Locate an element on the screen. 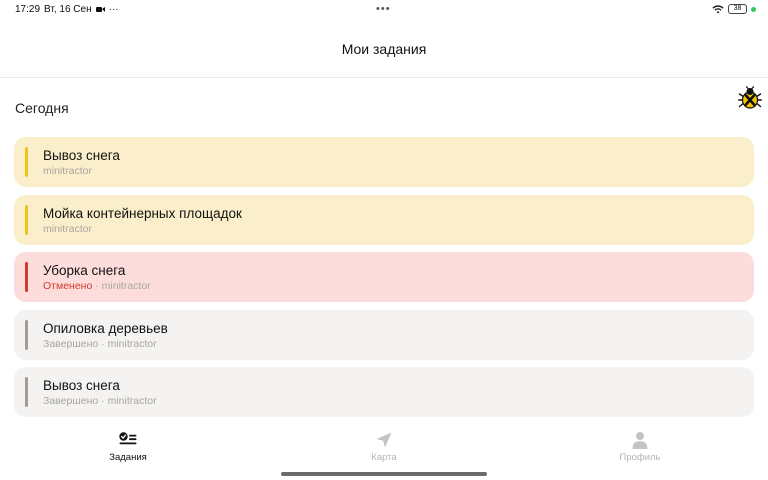 Image resolution: width=768 pixels, height=480 pixels. tab-tasks: Задания is located at coordinates (128, 448).